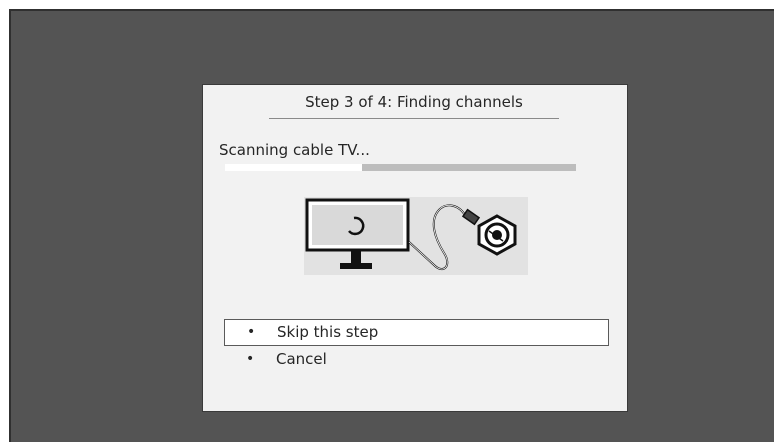 This screenshot has height=442, width=774. I want to click on dialog-title: Step 3 of 4: Finding channels, so click(414, 106).